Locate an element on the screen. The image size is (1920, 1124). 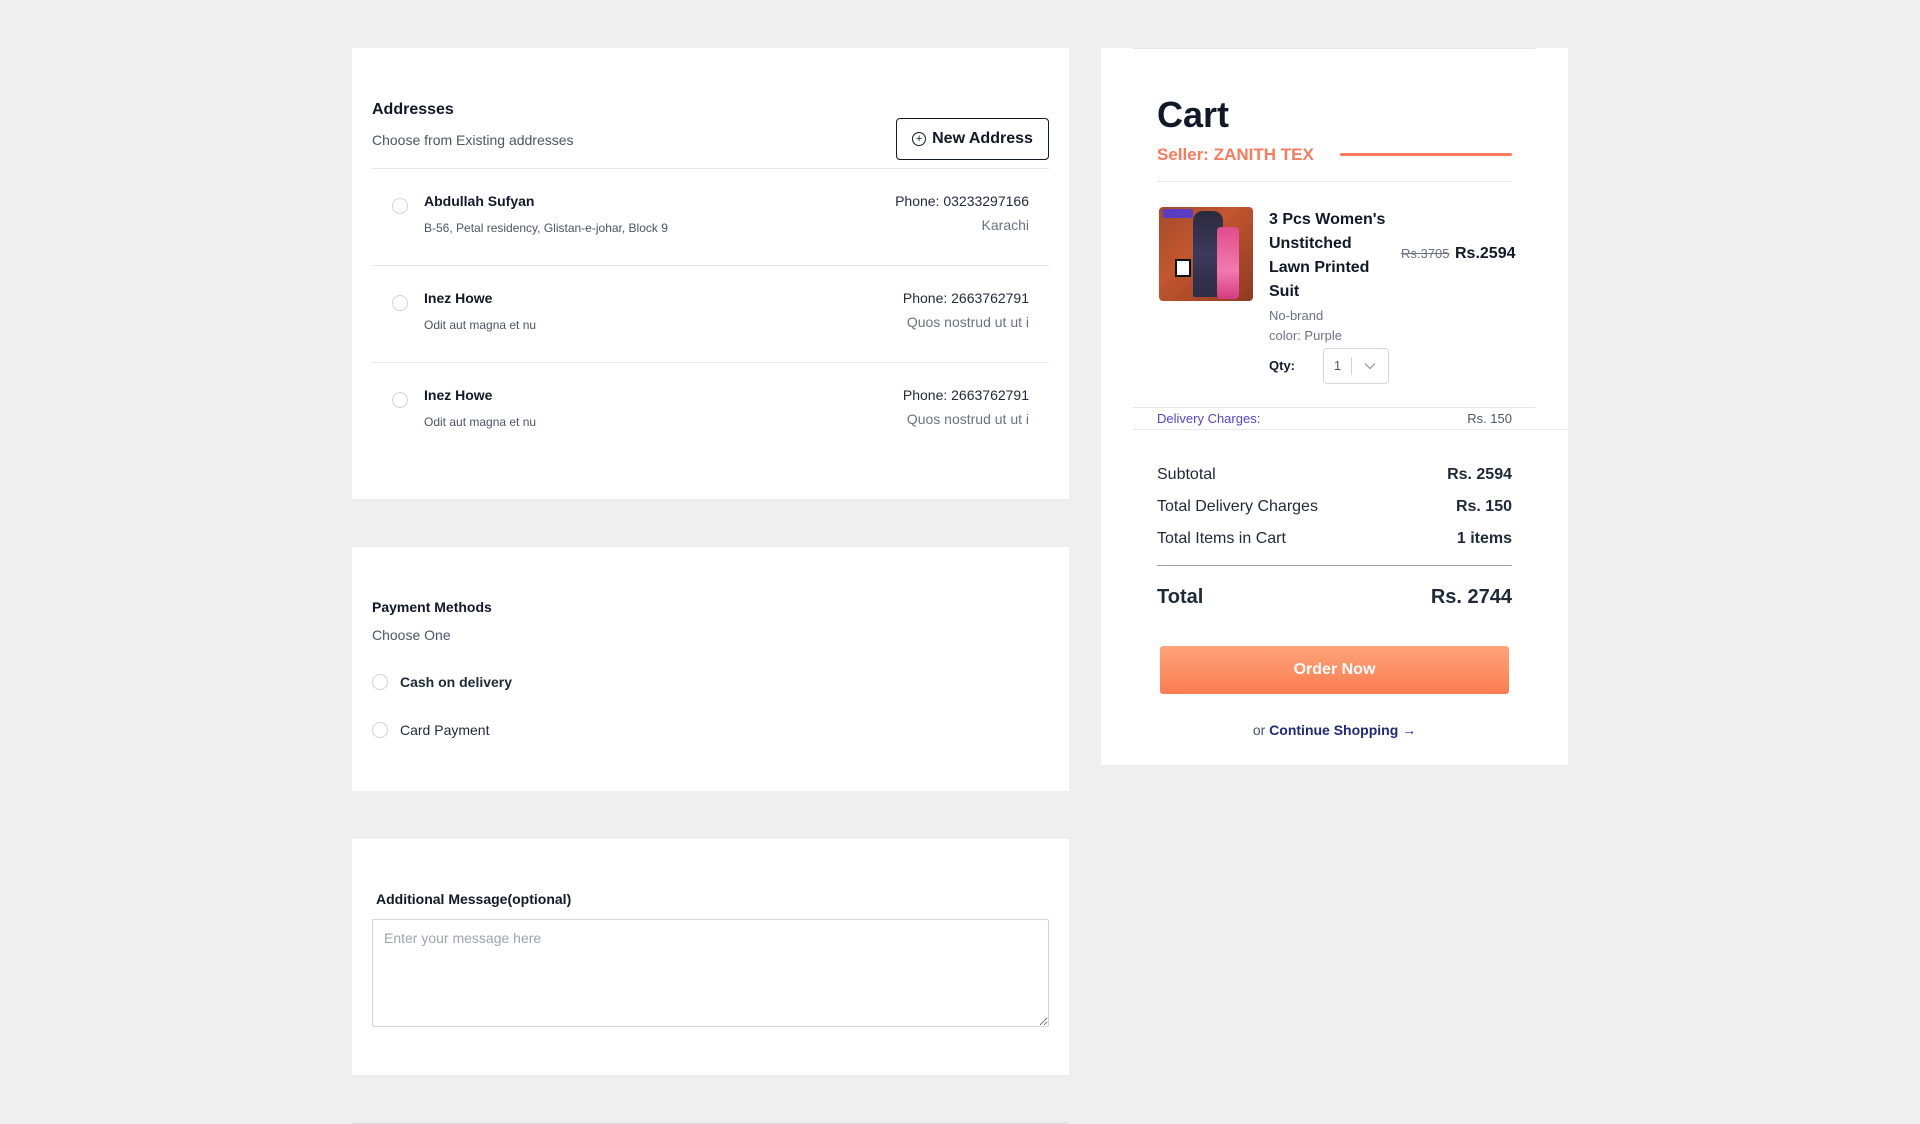
product-image-tag is located at coordinates (1178, 213).